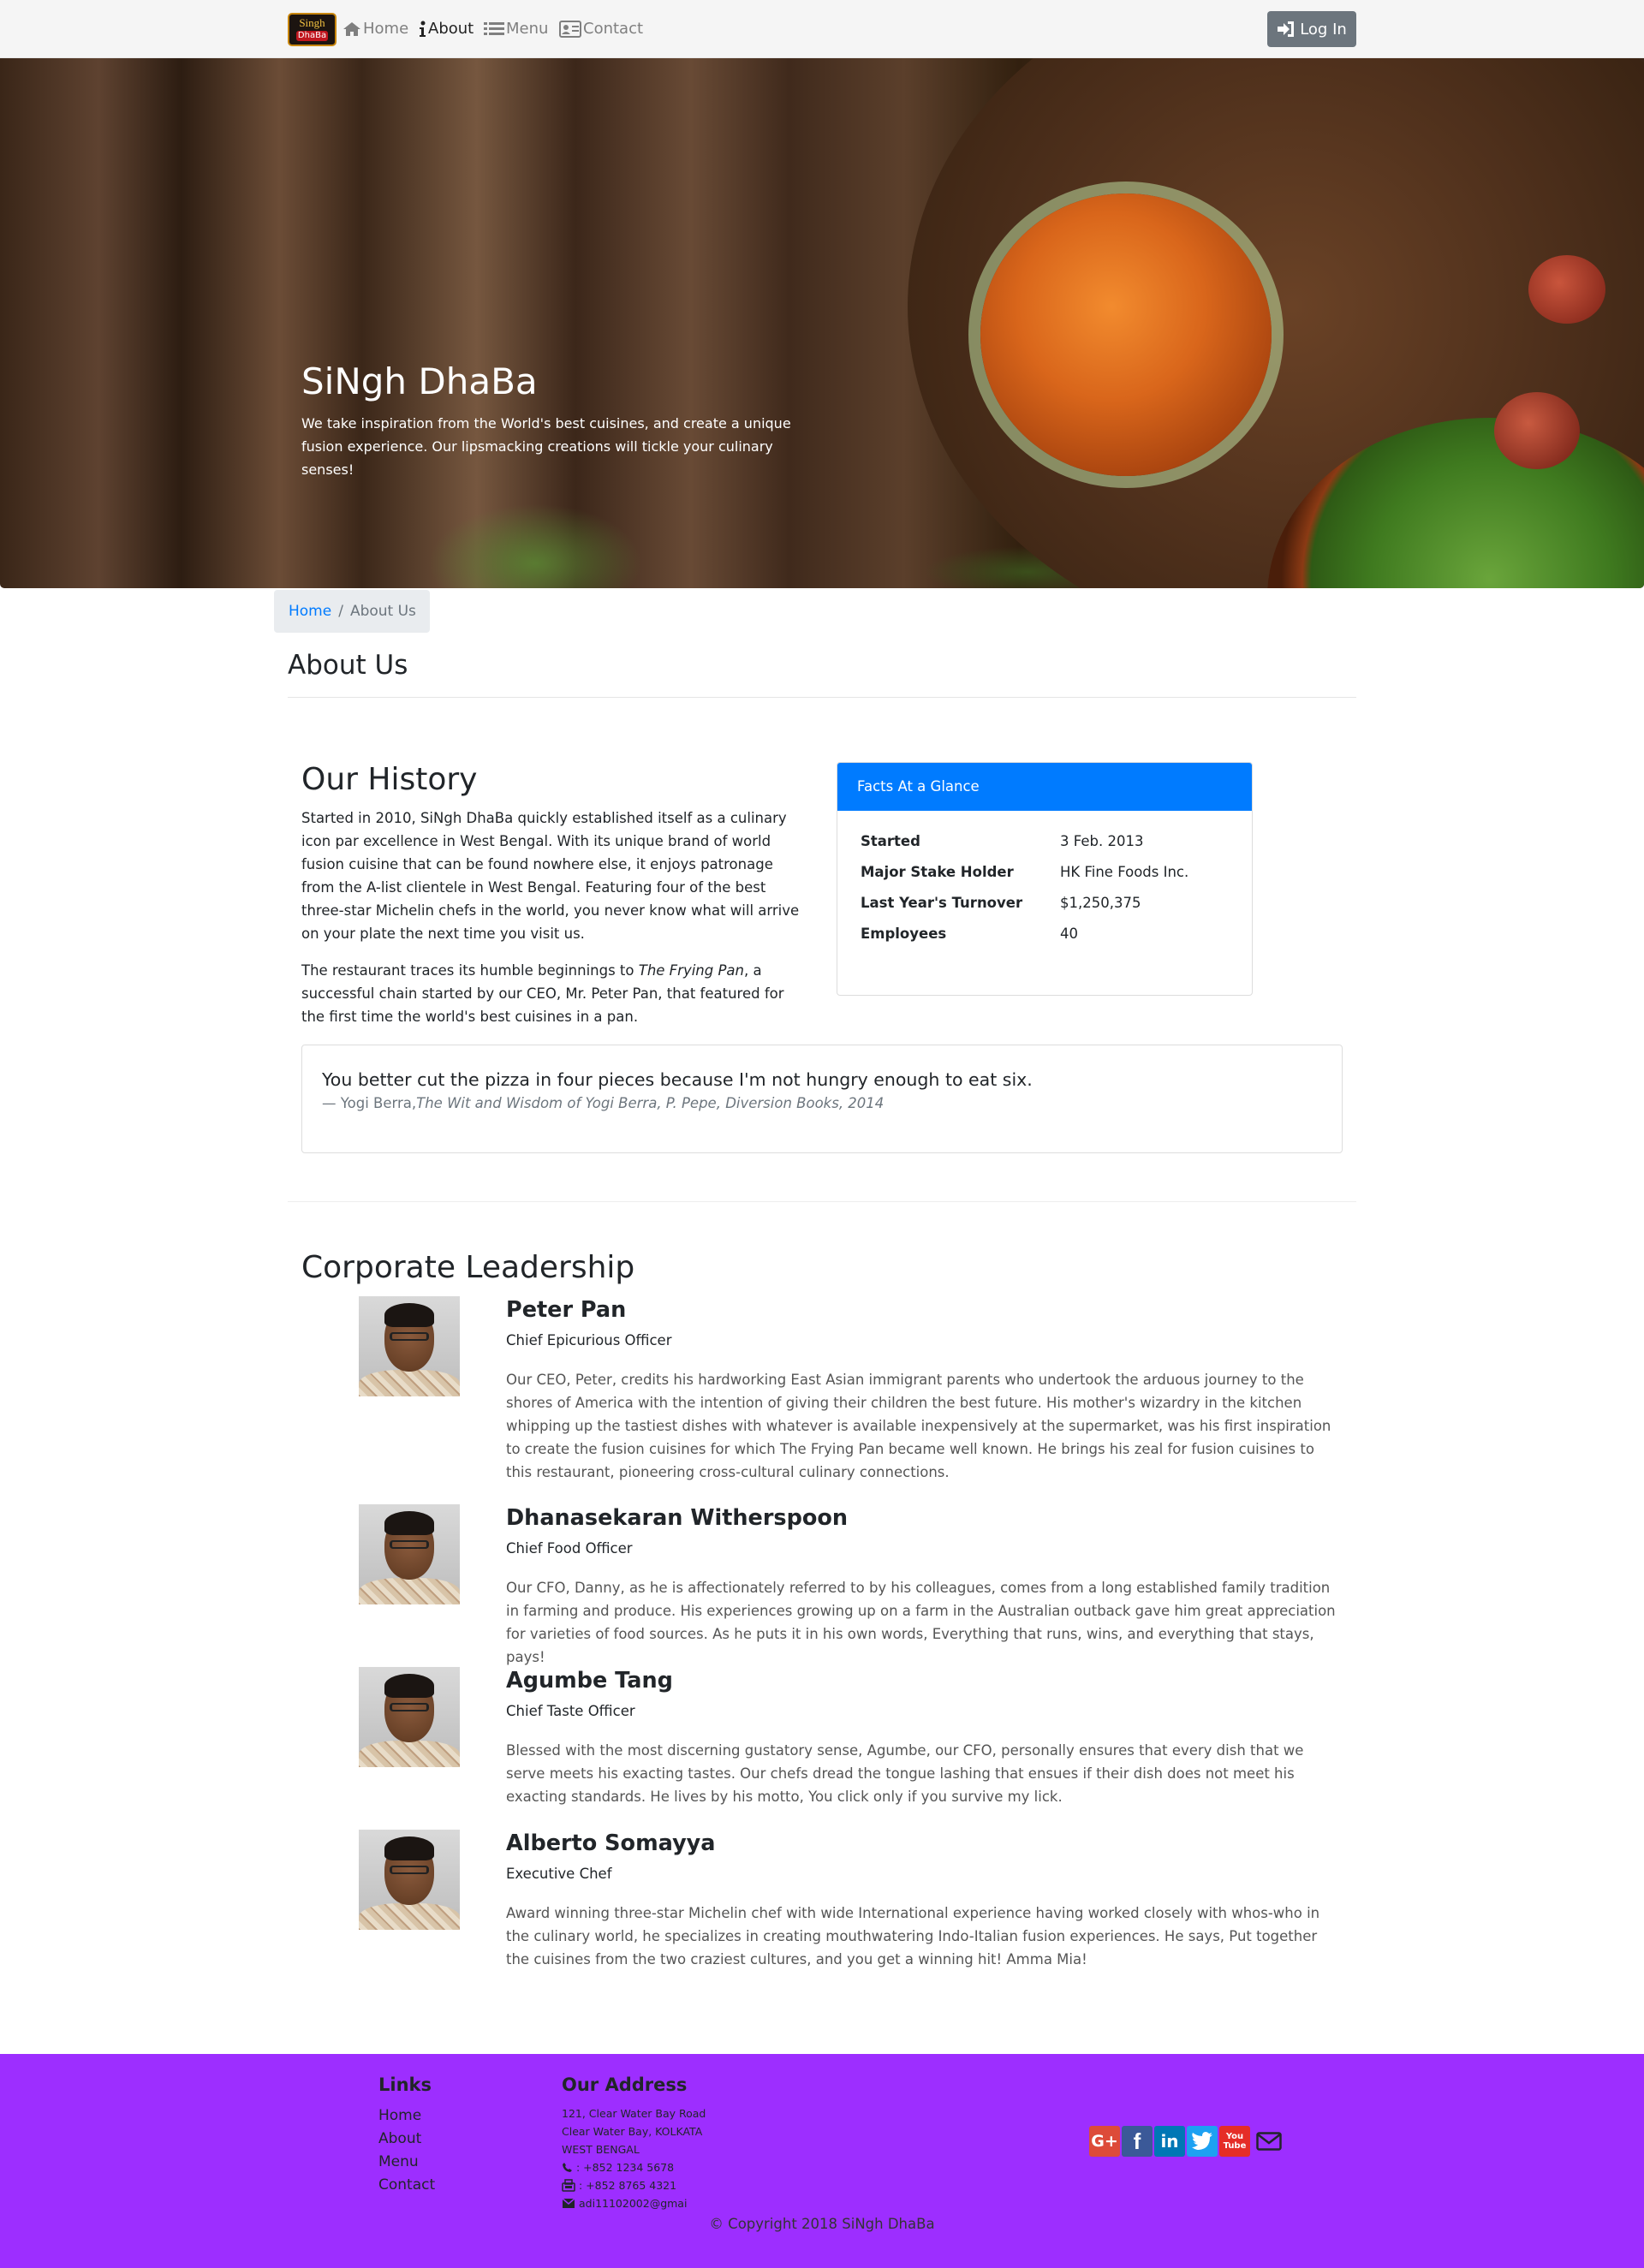 This screenshot has width=1644, height=2268. I want to click on brand-logo: Singh DhaBa, so click(312, 29).